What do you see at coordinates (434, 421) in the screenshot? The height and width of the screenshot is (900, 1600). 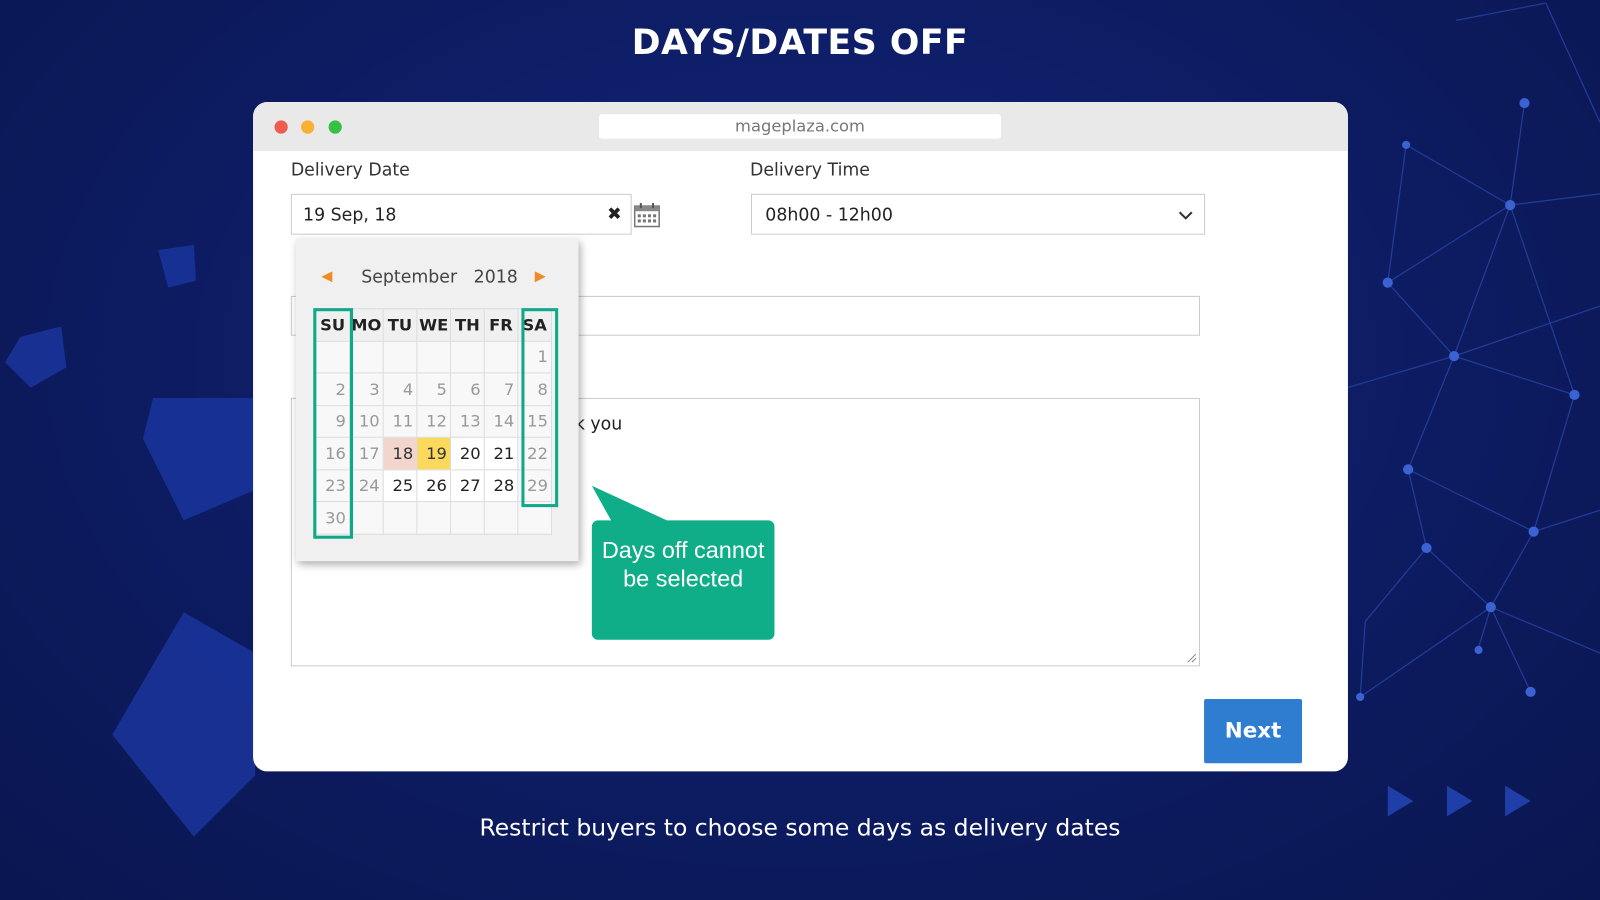 I see `calendar-day-disabled: 12` at bounding box center [434, 421].